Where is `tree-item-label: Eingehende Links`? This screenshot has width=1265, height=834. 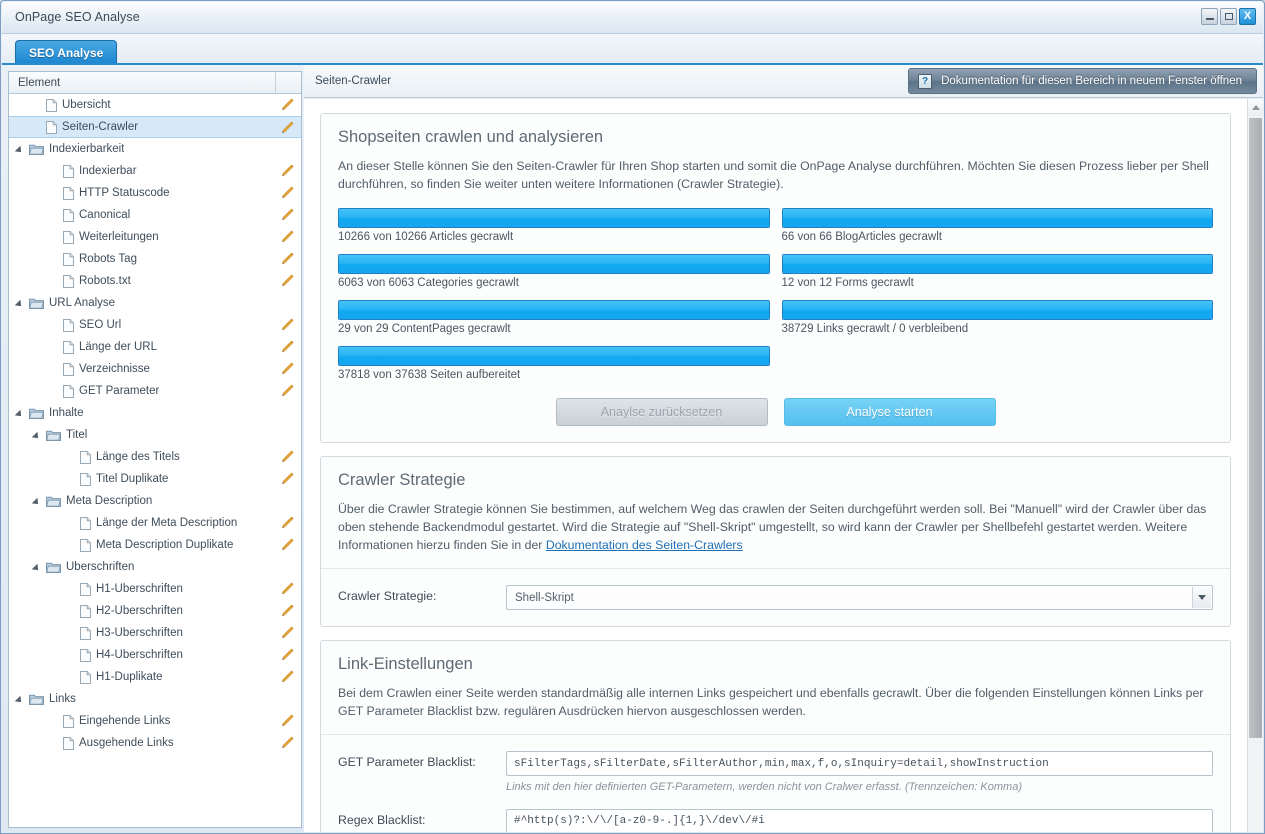
tree-item-label: Eingehende Links is located at coordinates (125, 721).